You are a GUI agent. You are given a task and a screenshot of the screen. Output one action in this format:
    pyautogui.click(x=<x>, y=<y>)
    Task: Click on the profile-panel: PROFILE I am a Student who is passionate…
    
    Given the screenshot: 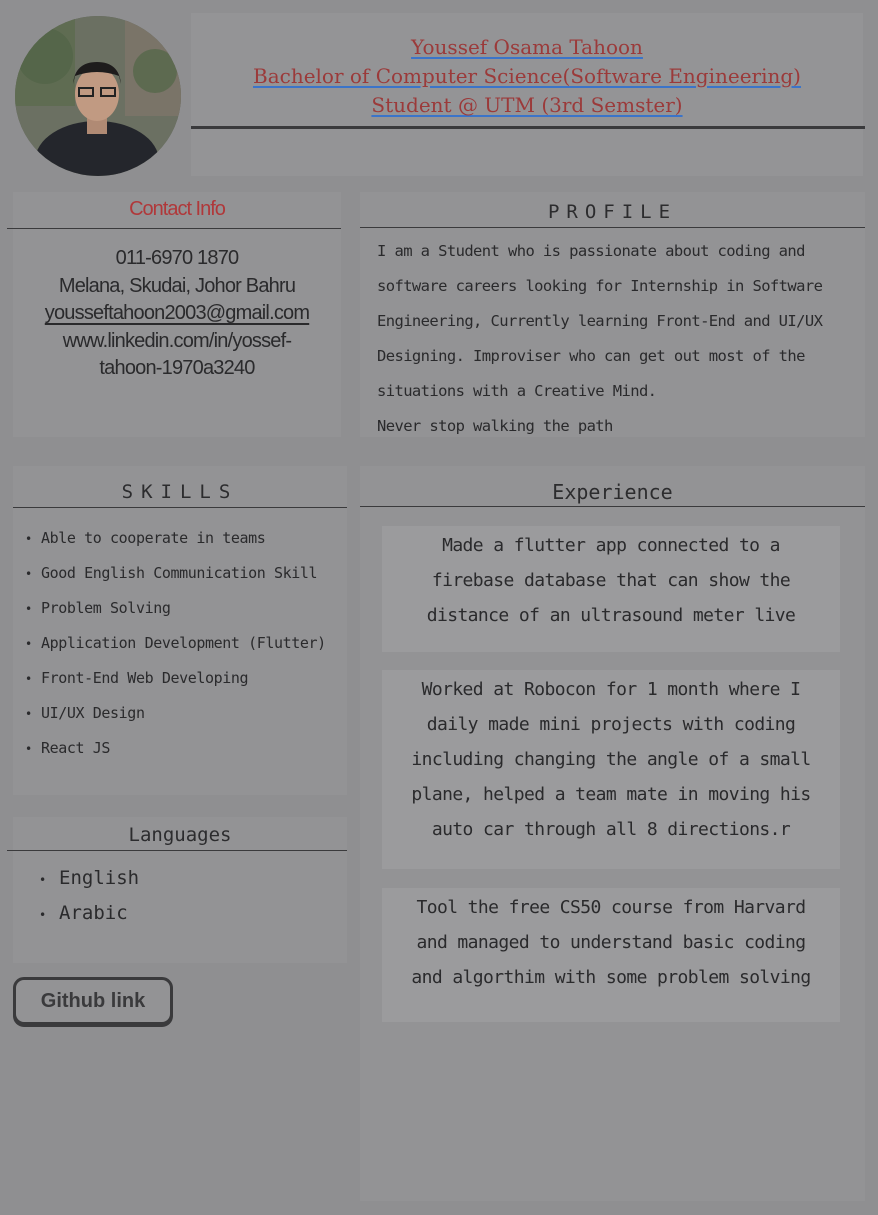 What is the action you would take?
    pyautogui.click(x=612, y=314)
    